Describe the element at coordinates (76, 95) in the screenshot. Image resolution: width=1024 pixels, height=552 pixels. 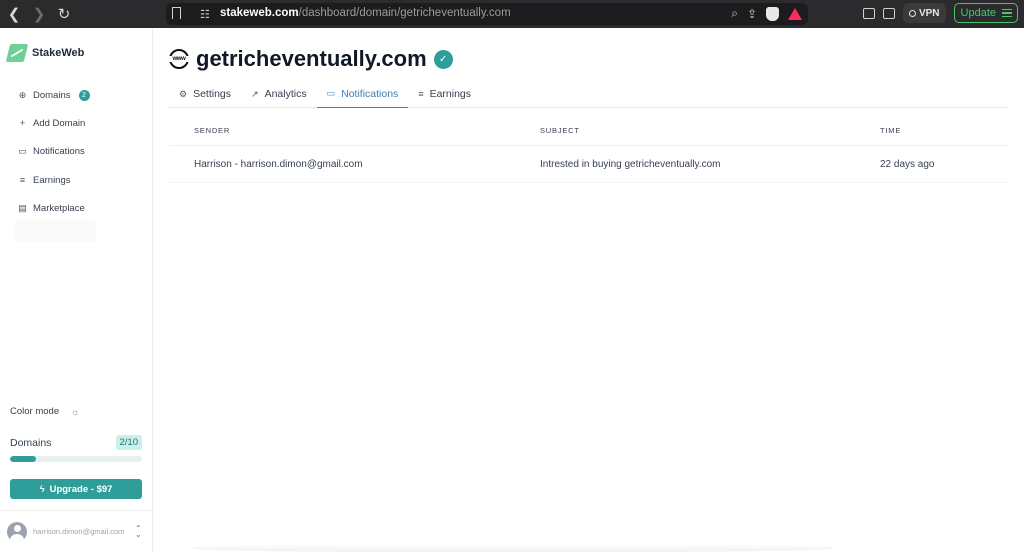
I see `sidebar-item-domains: ⊕ Domains 2` at that location.